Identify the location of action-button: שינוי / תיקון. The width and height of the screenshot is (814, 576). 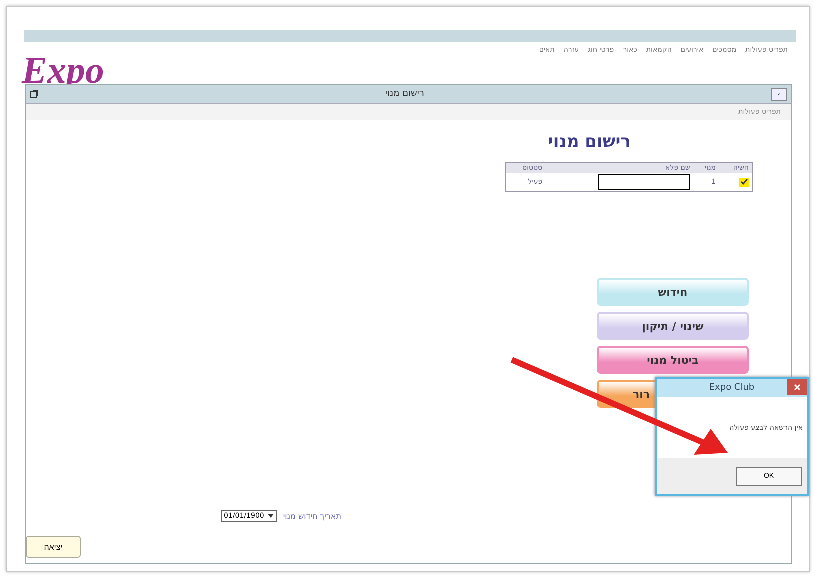
(673, 326).